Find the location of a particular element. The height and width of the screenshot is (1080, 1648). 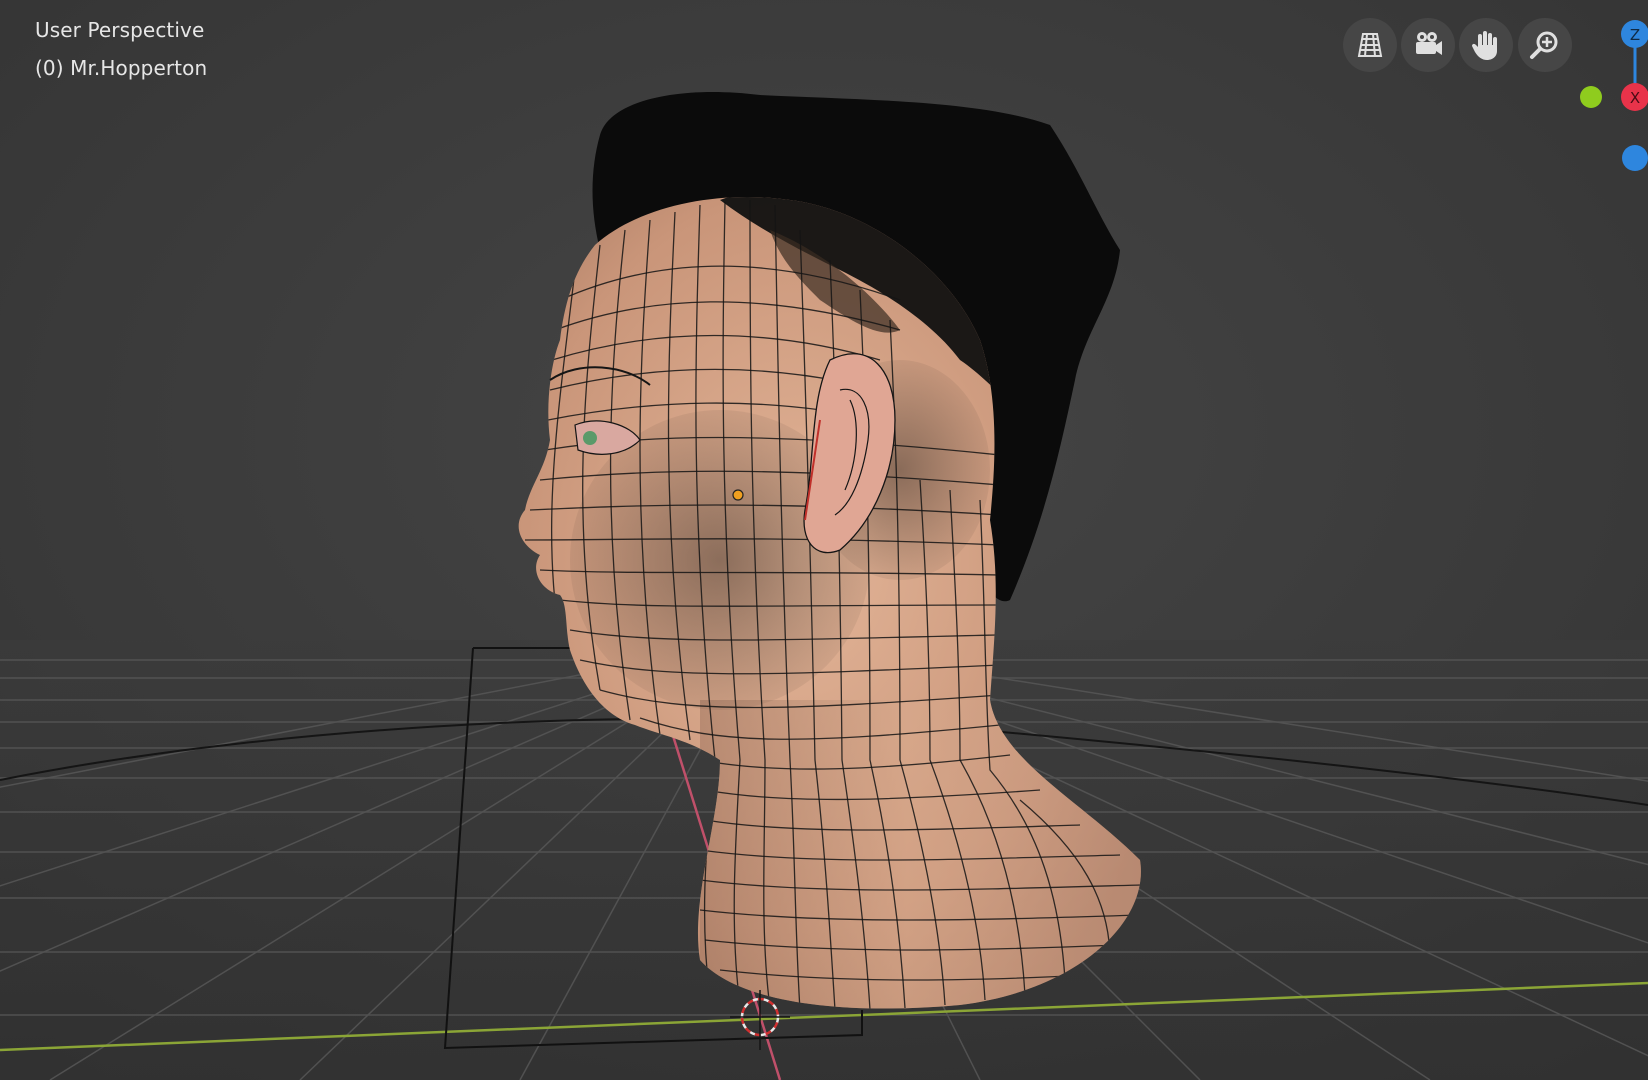

pan-view-button is located at coordinates (1486, 45).